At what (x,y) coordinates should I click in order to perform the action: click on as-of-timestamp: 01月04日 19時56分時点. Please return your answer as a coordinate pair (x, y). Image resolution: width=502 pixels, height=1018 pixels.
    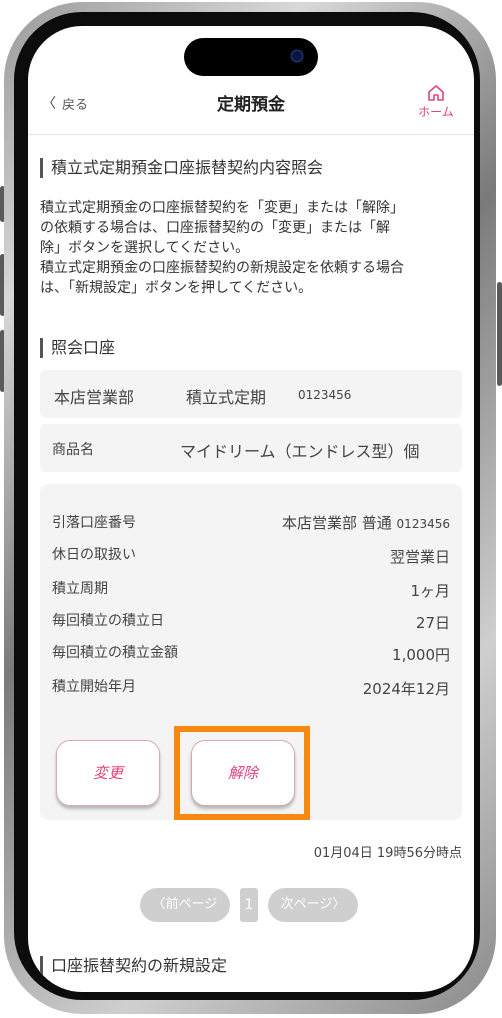
    Looking at the image, I should click on (387, 853).